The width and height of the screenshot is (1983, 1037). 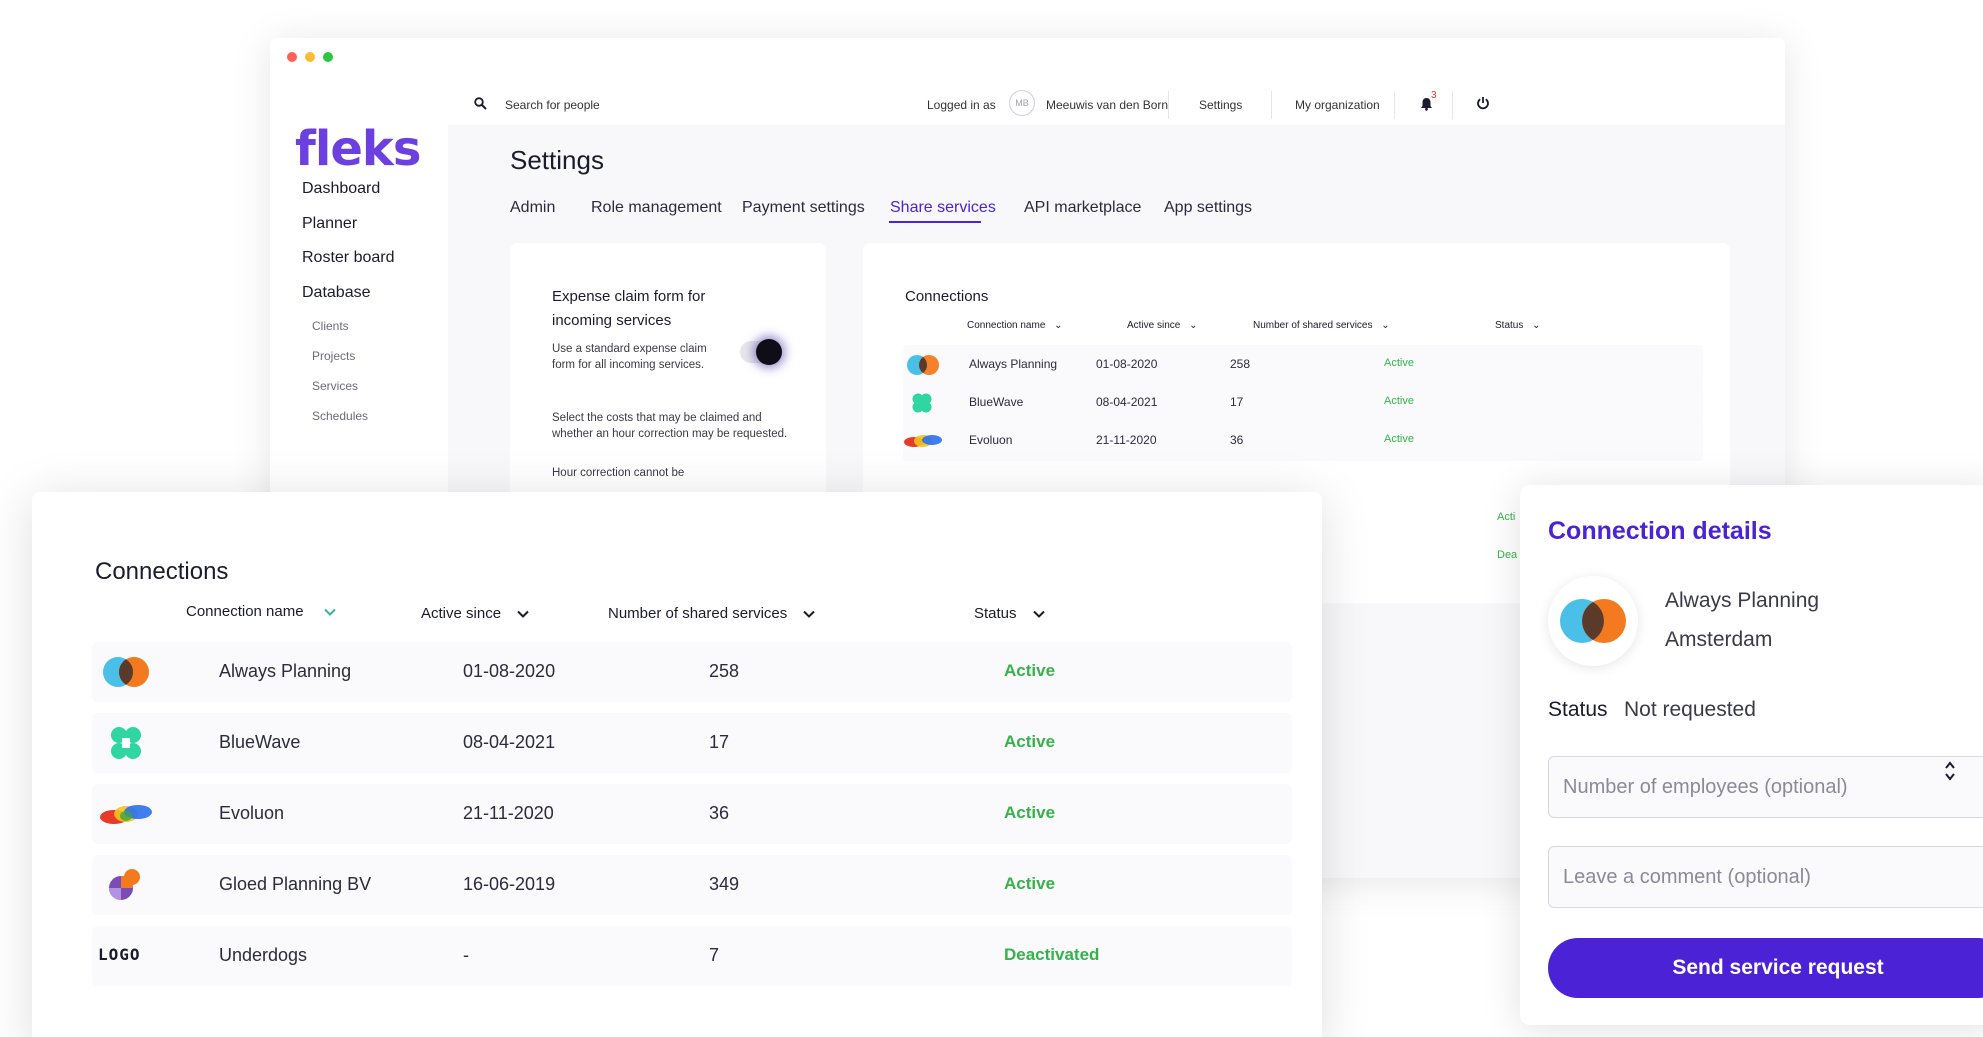 I want to click on table-row: Gloed Planning BV 16-06-2019 349 Active, so click(x=692, y=885).